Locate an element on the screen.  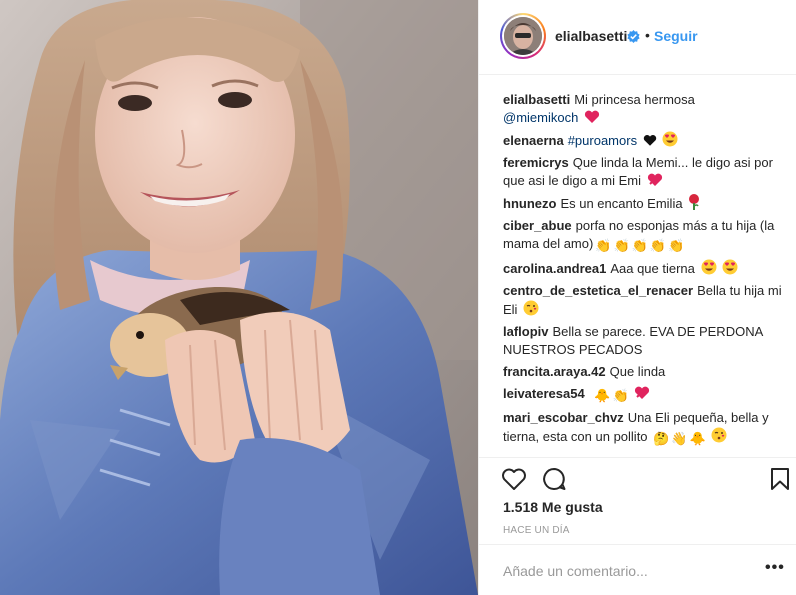
comment-username: feremicrys is located at coordinates (536, 162).